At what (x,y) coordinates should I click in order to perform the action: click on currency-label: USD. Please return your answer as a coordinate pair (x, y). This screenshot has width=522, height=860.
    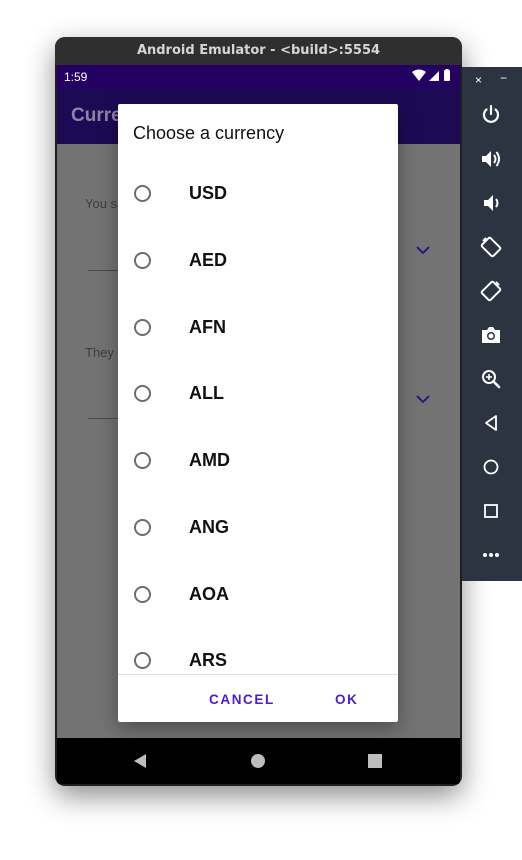
    Looking at the image, I should click on (208, 193).